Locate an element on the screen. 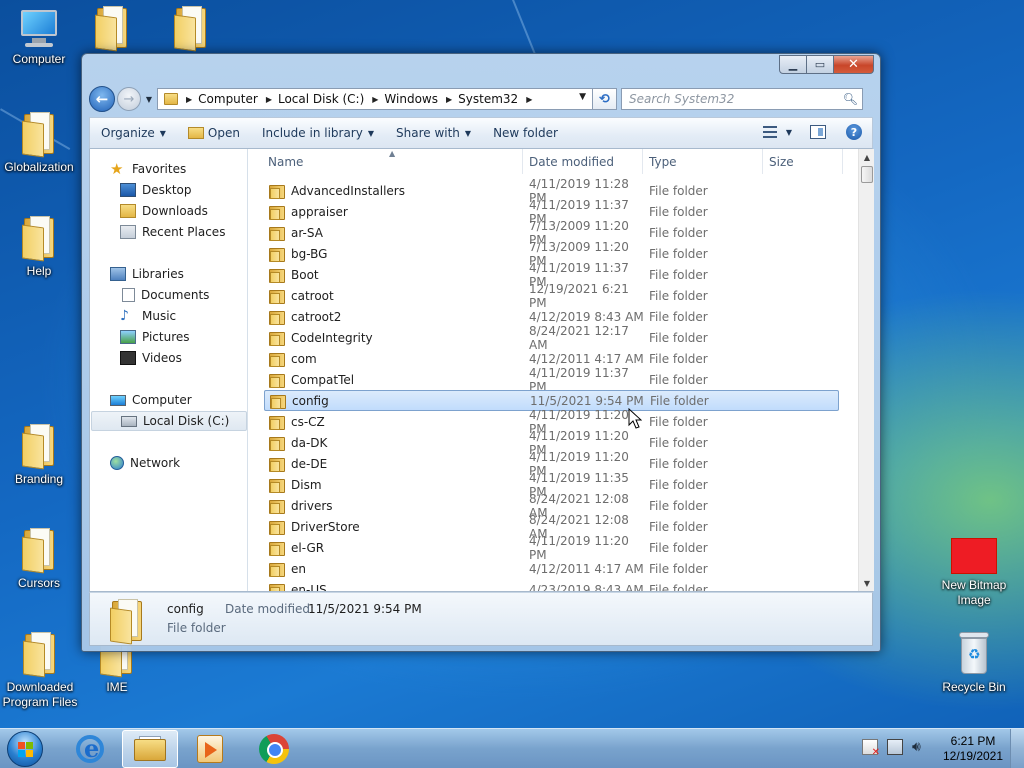 This screenshot has width=1024, height=768. maximize-button: ▭ is located at coordinates (820, 64).